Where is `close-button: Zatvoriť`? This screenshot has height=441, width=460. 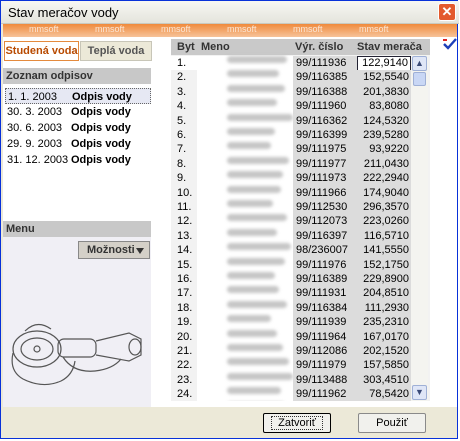 close-button: Zatvoriť is located at coordinates (297, 423).